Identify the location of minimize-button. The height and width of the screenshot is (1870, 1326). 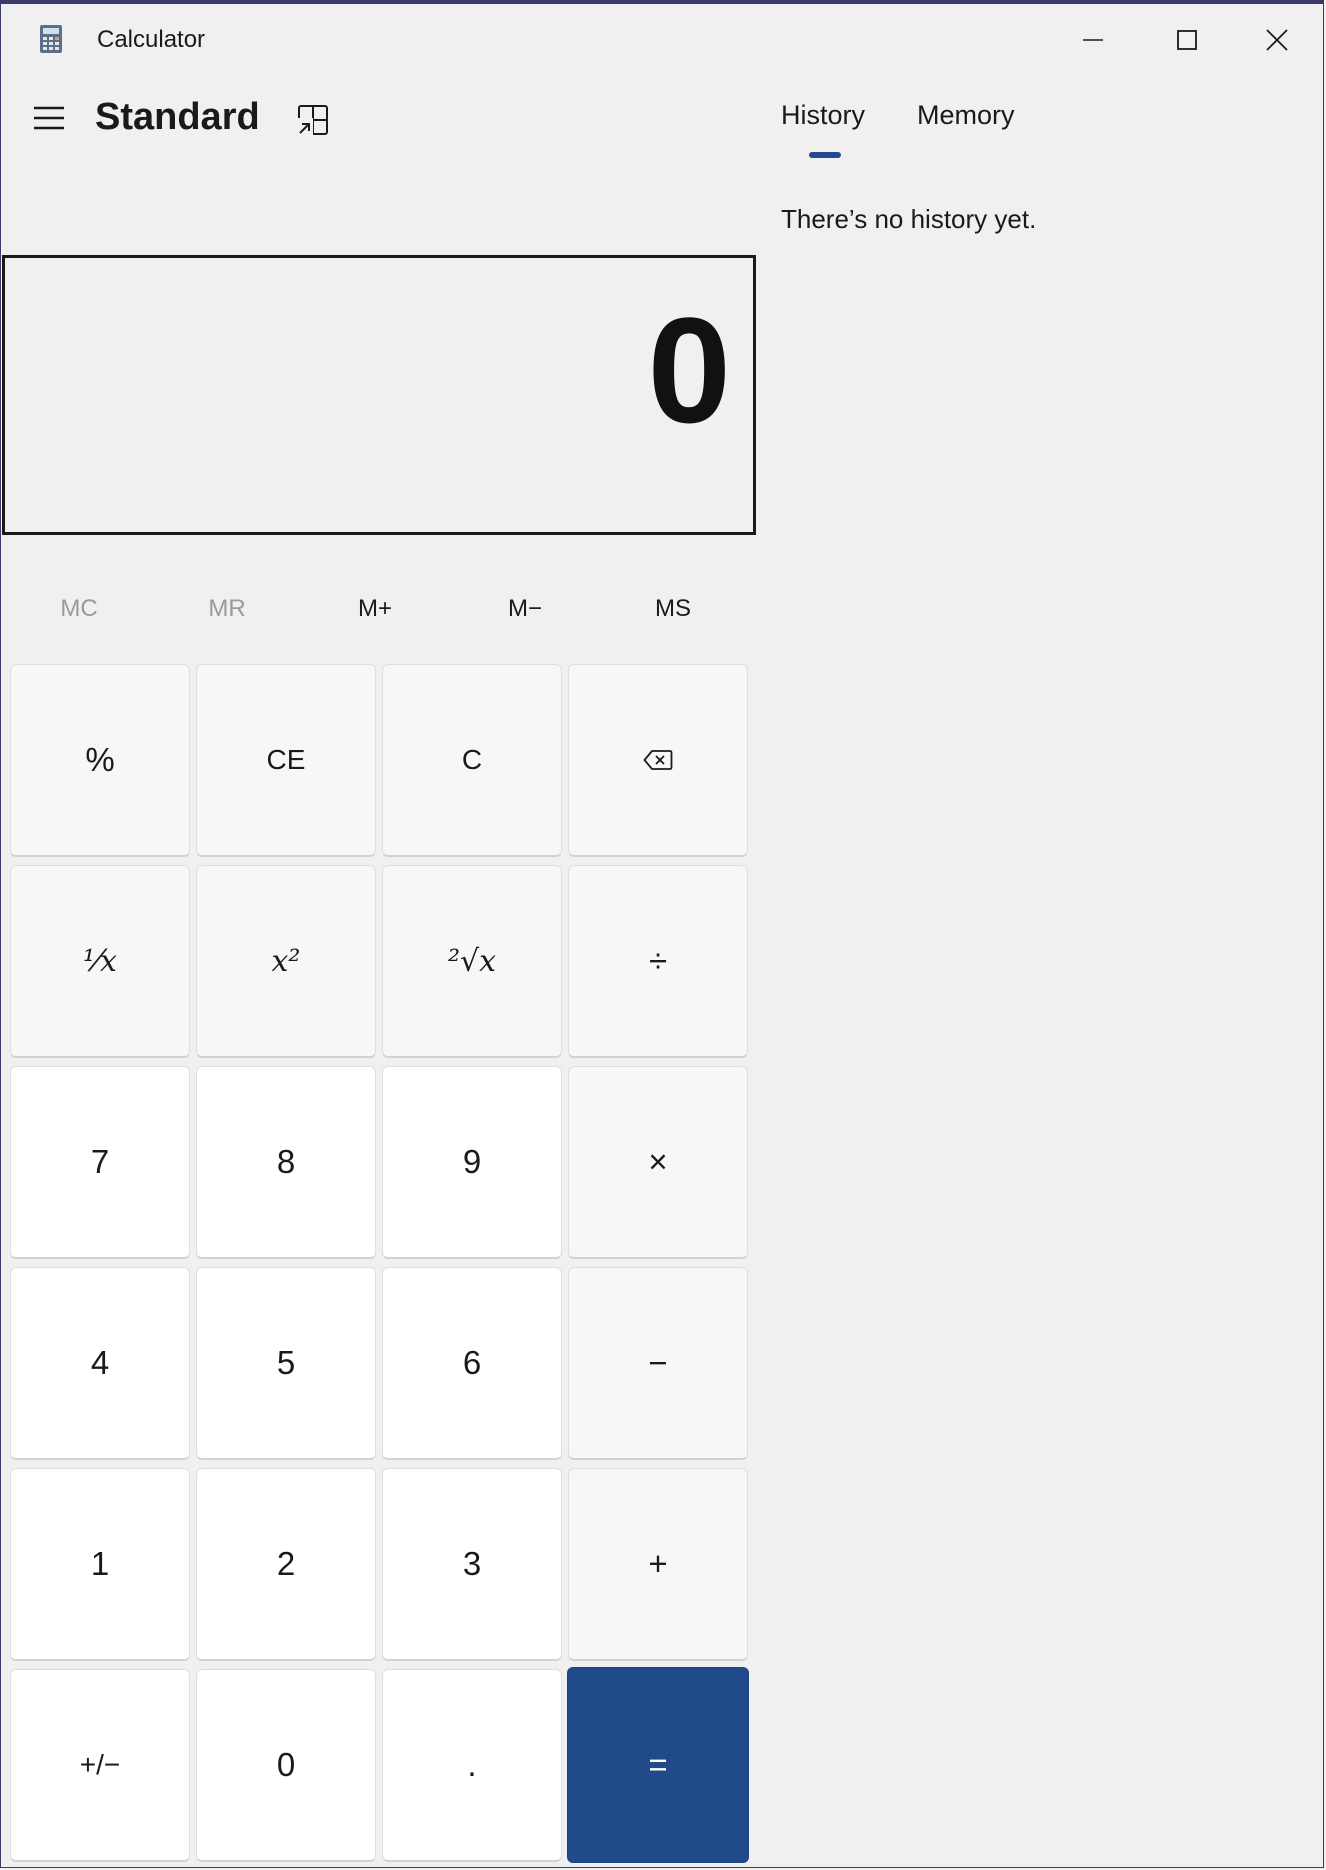
(1093, 40).